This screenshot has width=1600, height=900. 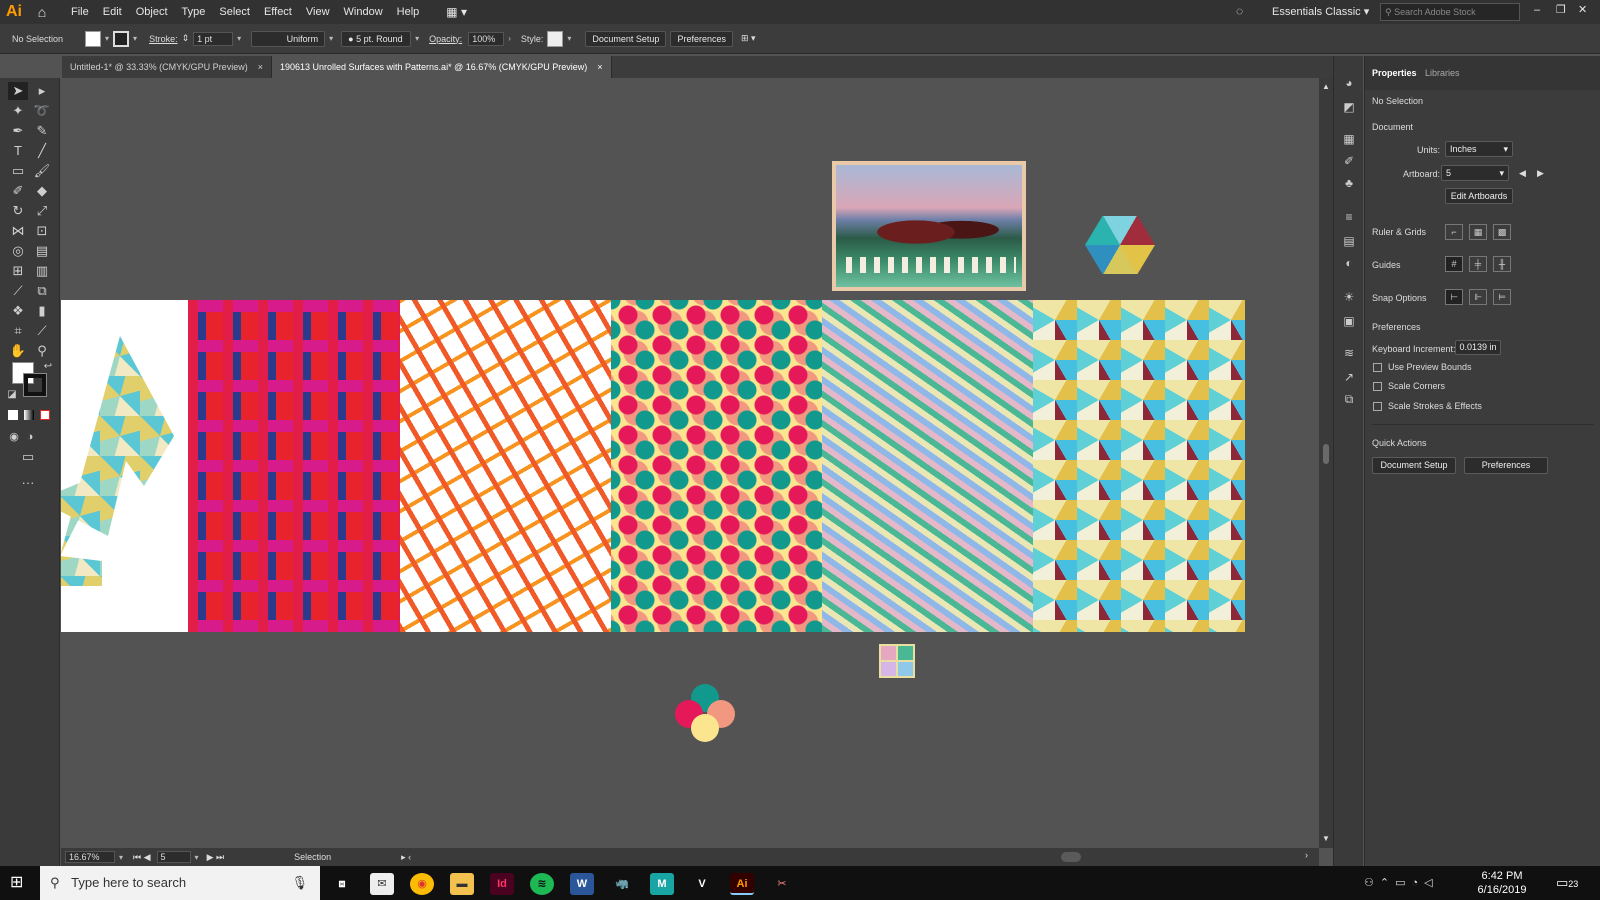 I want to click on qa-document-setup-button: Document Setup, so click(x=1414, y=465).